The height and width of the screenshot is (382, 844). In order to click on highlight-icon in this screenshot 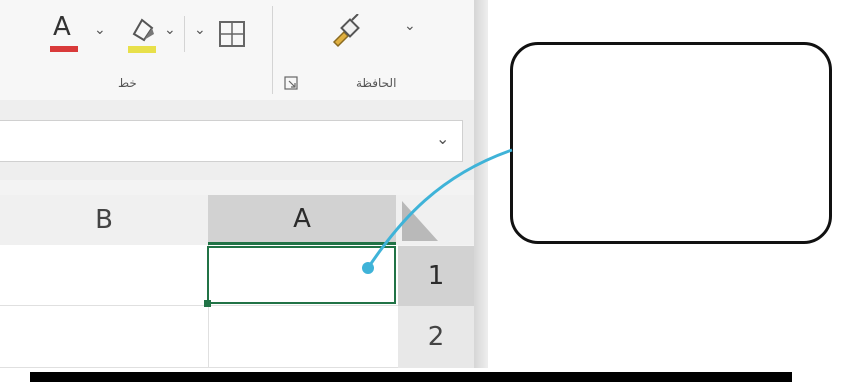, I will do `click(143, 30)`.